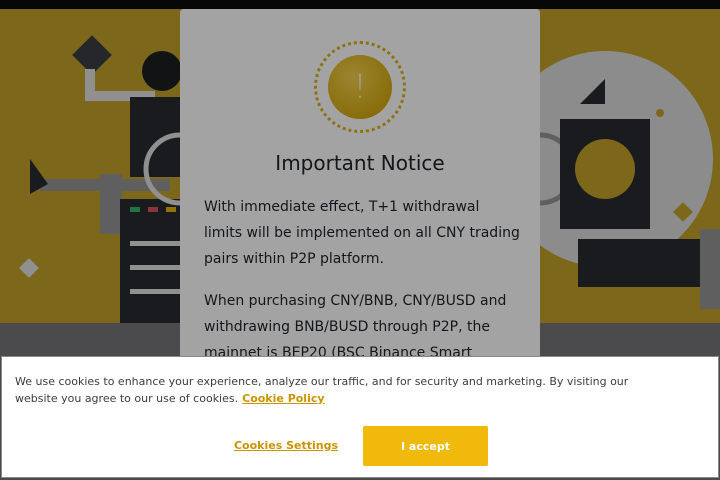 This screenshot has width=720, height=480. What do you see at coordinates (425, 446) in the screenshot?
I see `accept-cookies-button: I accept` at bounding box center [425, 446].